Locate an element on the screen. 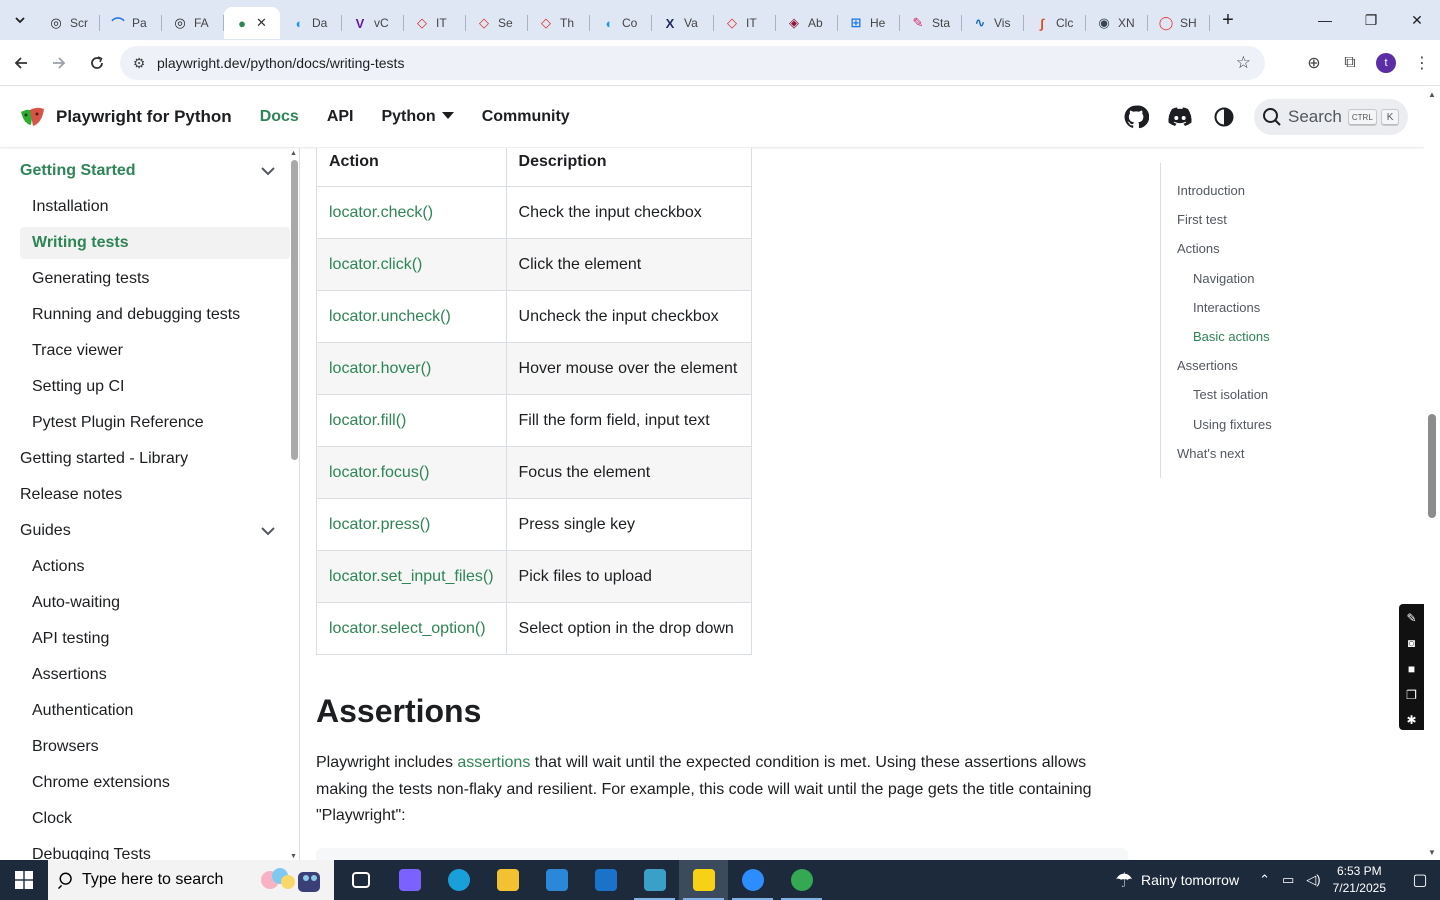 This screenshot has height=900, width=1440. discord-icon is located at coordinates (1180, 117).